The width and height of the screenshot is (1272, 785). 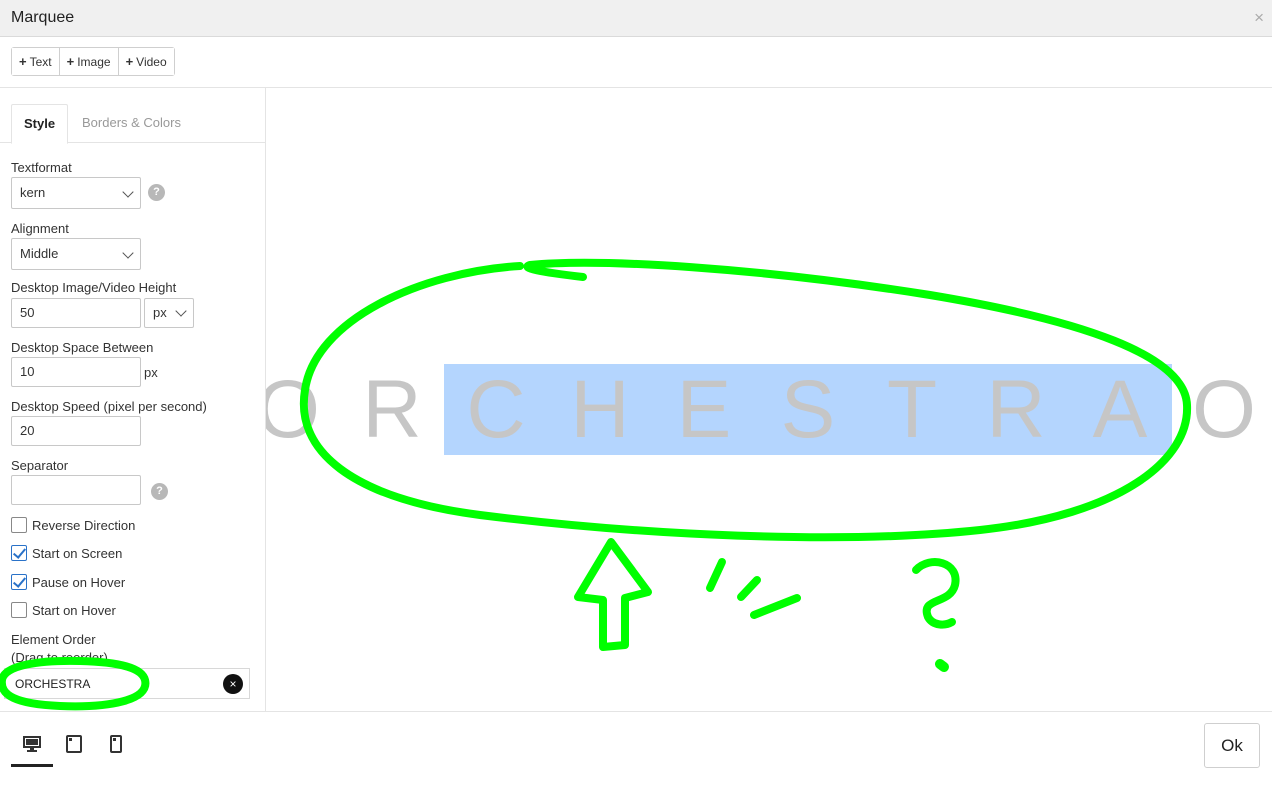 I want to click on space-input: 10, so click(x=76, y=372).